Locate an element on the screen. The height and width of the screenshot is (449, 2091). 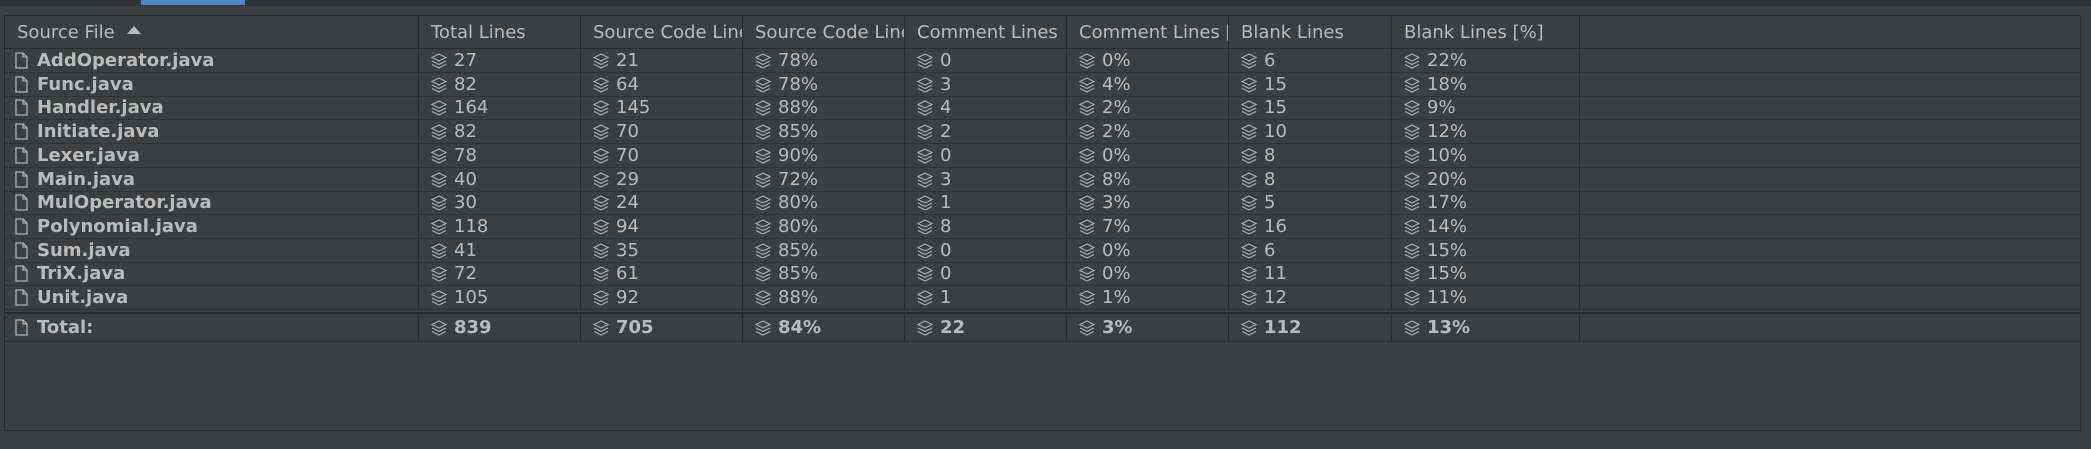
cell-total-lines: 82 is located at coordinates (500, 131).